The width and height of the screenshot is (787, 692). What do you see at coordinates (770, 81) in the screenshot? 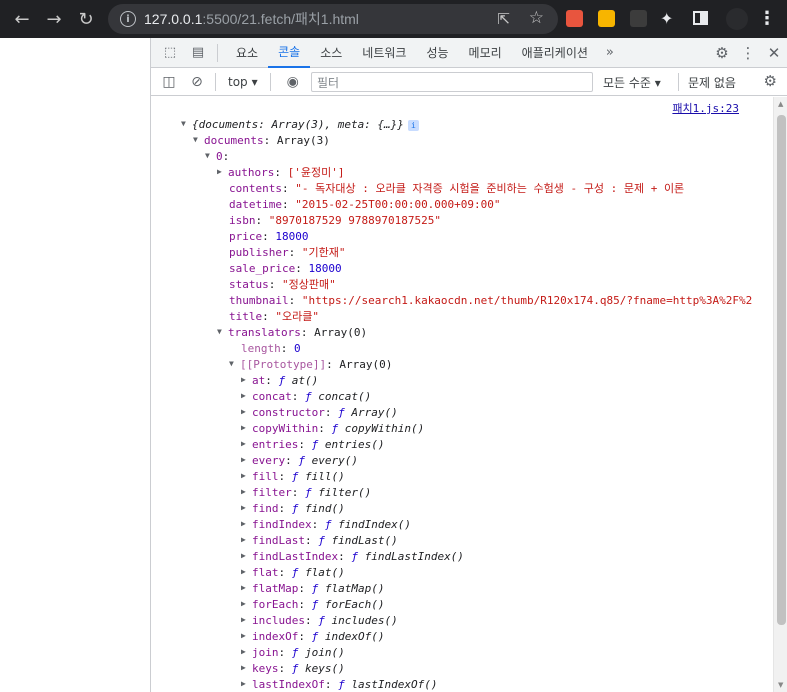
I see `console-settings-gear-icon: ⚙` at bounding box center [770, 81].